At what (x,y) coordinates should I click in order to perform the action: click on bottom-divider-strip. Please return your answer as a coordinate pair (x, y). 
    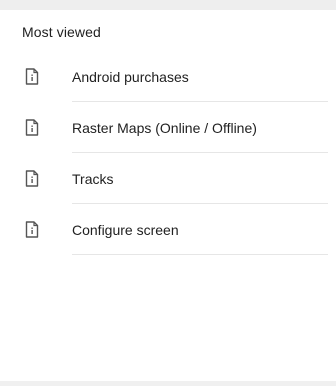
    Looking at the image, I should click on (168, 383).